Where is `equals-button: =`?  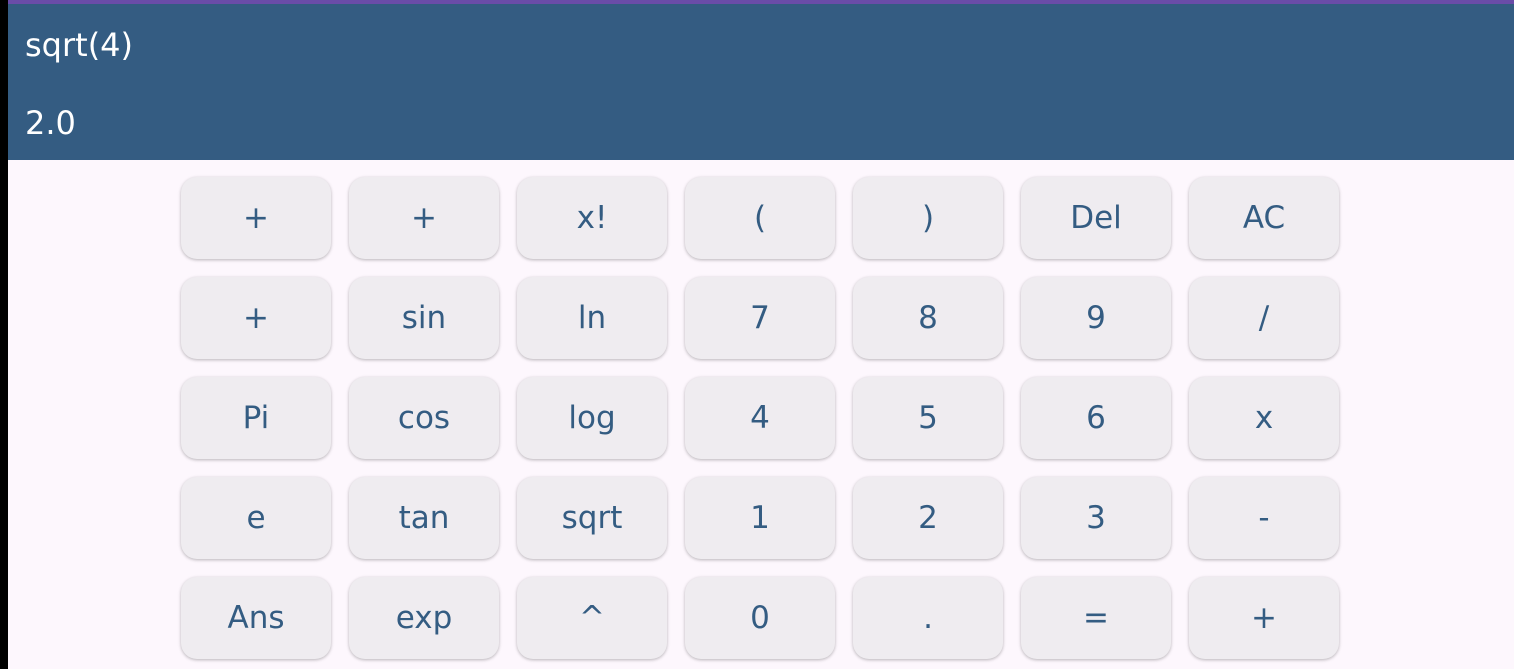 equals-button: = is located at coordinates (1096, 618).